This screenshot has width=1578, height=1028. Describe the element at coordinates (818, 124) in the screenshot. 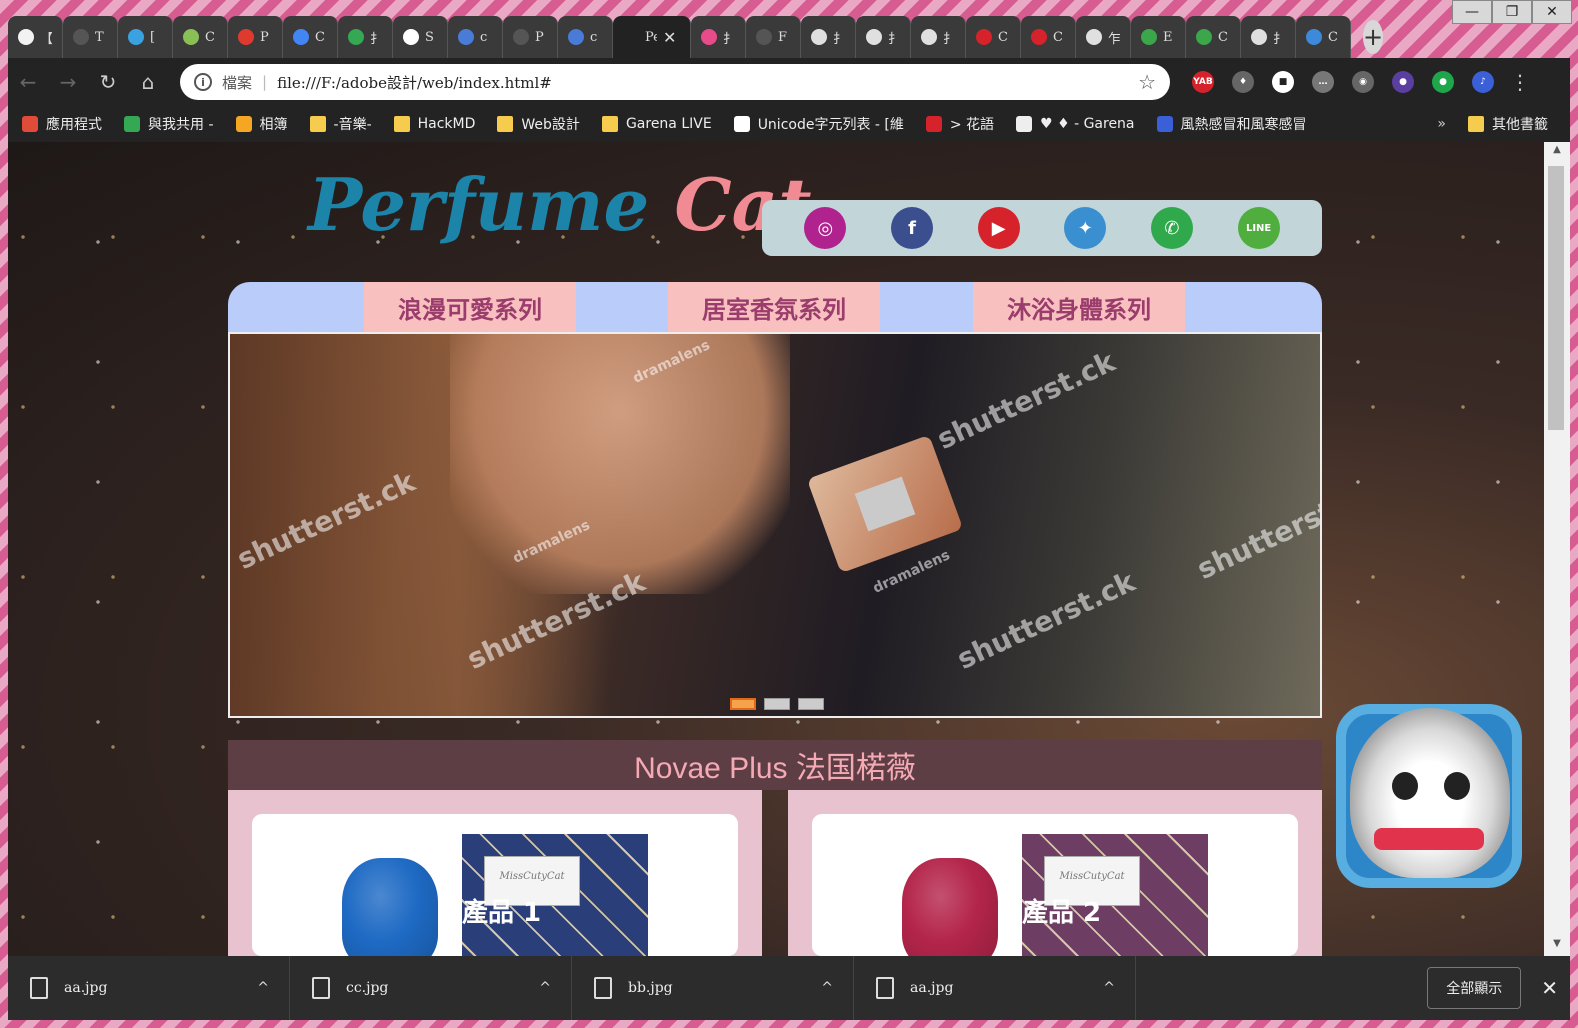

I see `bookmark-item: Unicode字元列表 - [維` at that location.